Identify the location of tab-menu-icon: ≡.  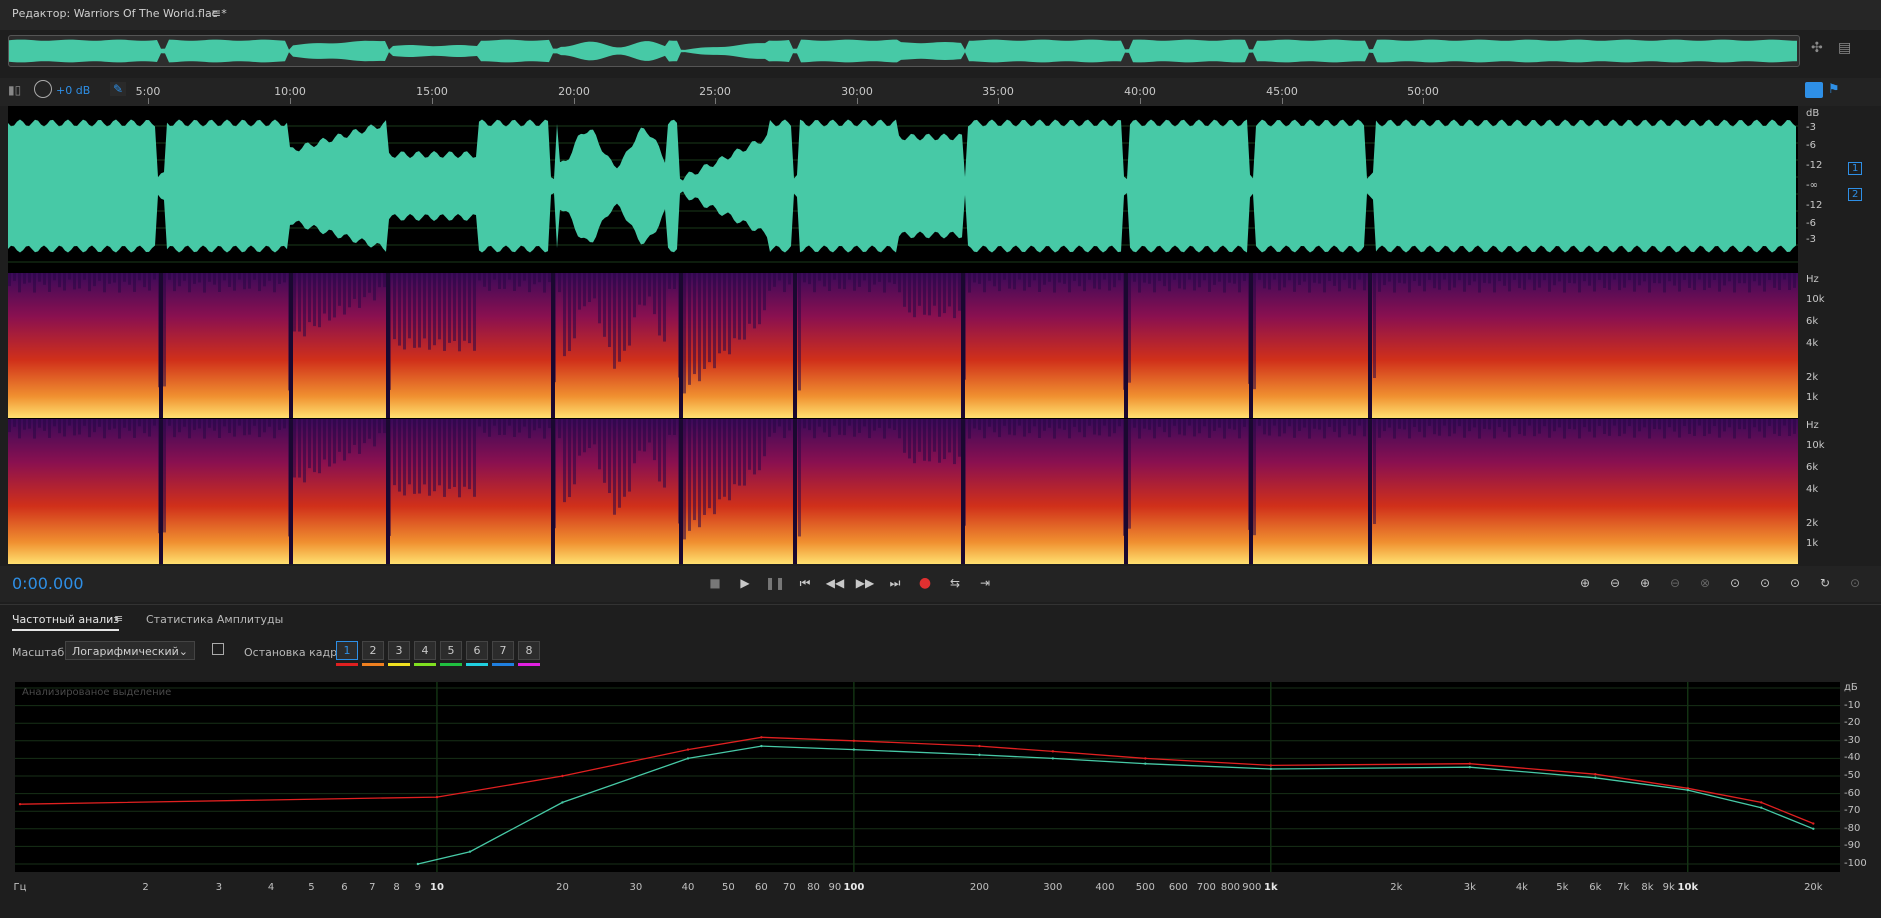
(118, 618).